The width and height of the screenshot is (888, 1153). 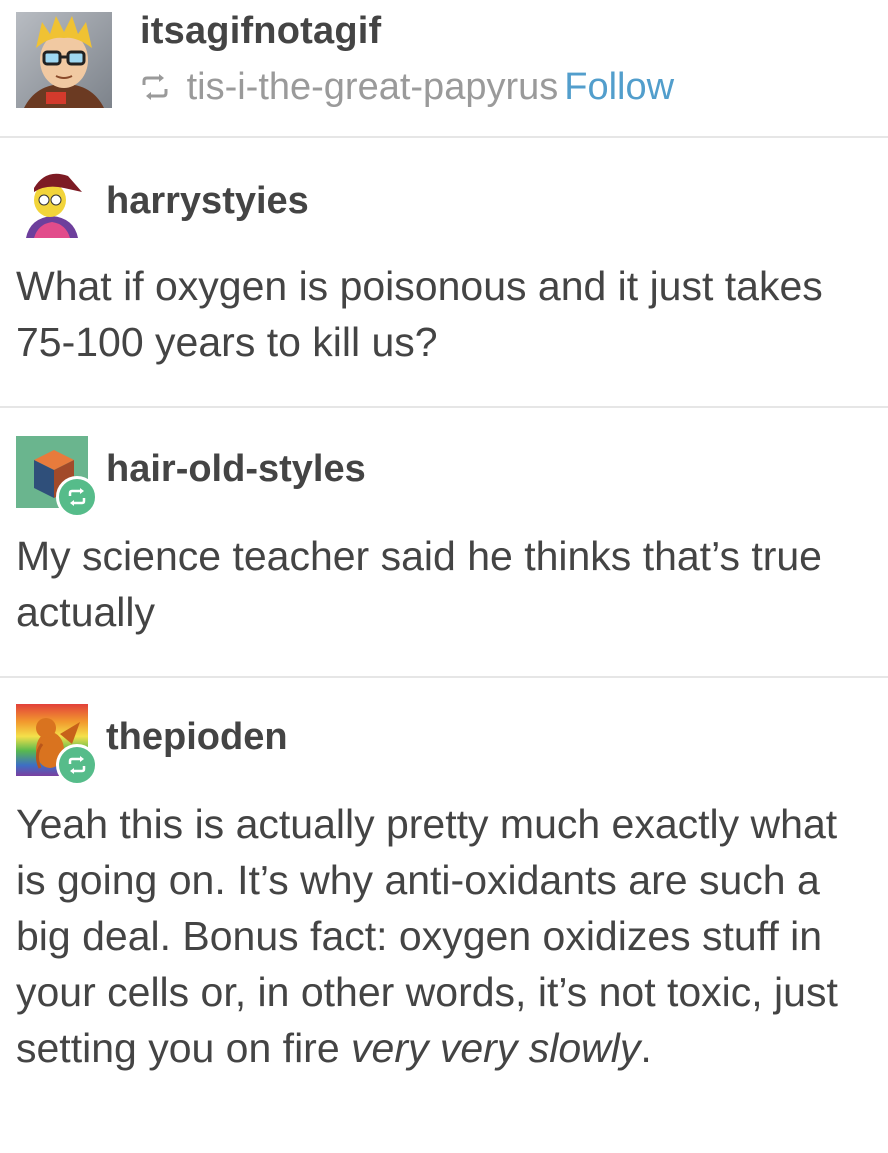 I want to click on reblog-source-name: tis-i-the-great-papyrus, so click(x=373, y=87).